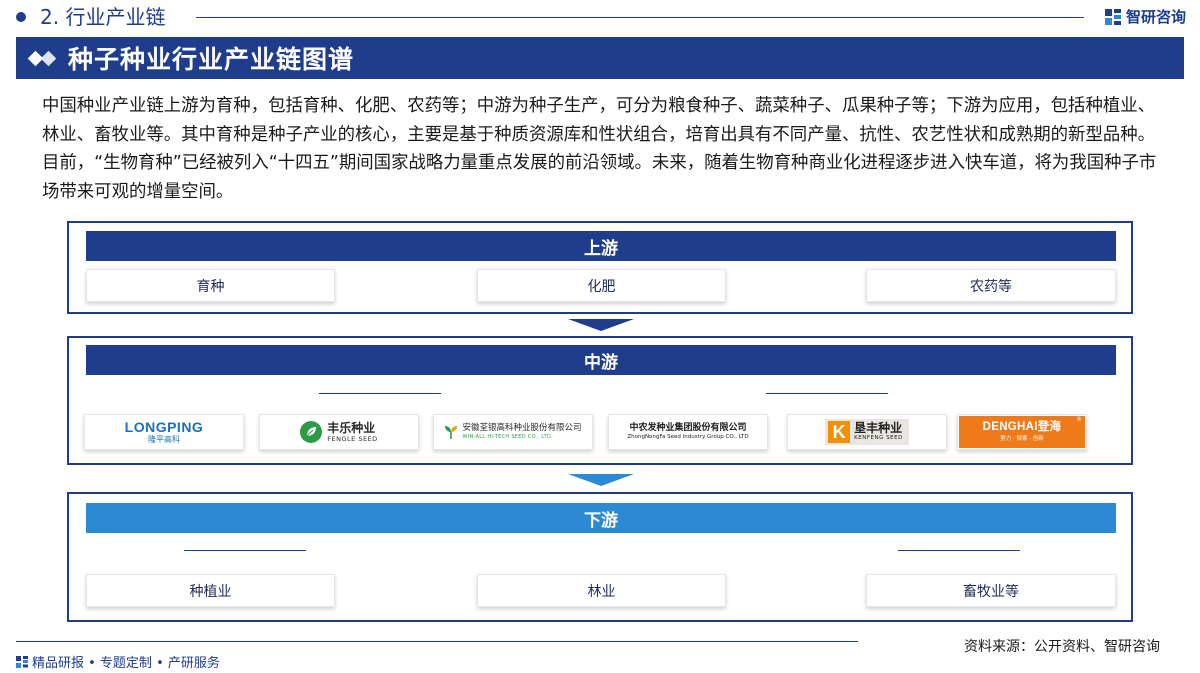 The width and height of the screenshot is (1200, 673). What do you see at coordinates (437, 641) in the screenshot?
I see `footer-divider` at bounding box center [437, 641].